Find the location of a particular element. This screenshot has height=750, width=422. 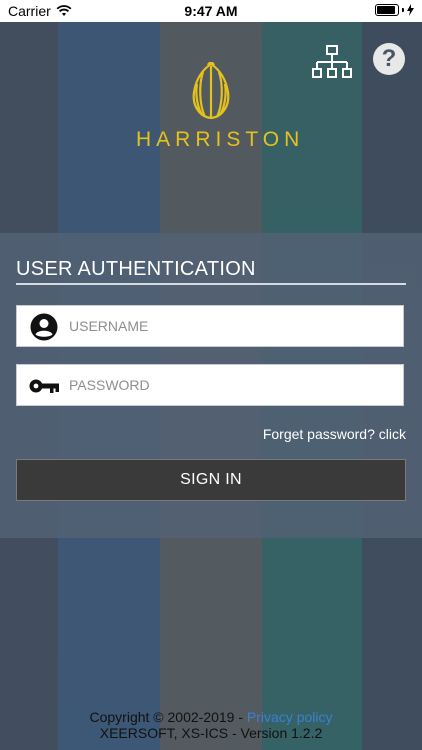

sign-in-button: SIGN IN is located at coordinates (211, 480).